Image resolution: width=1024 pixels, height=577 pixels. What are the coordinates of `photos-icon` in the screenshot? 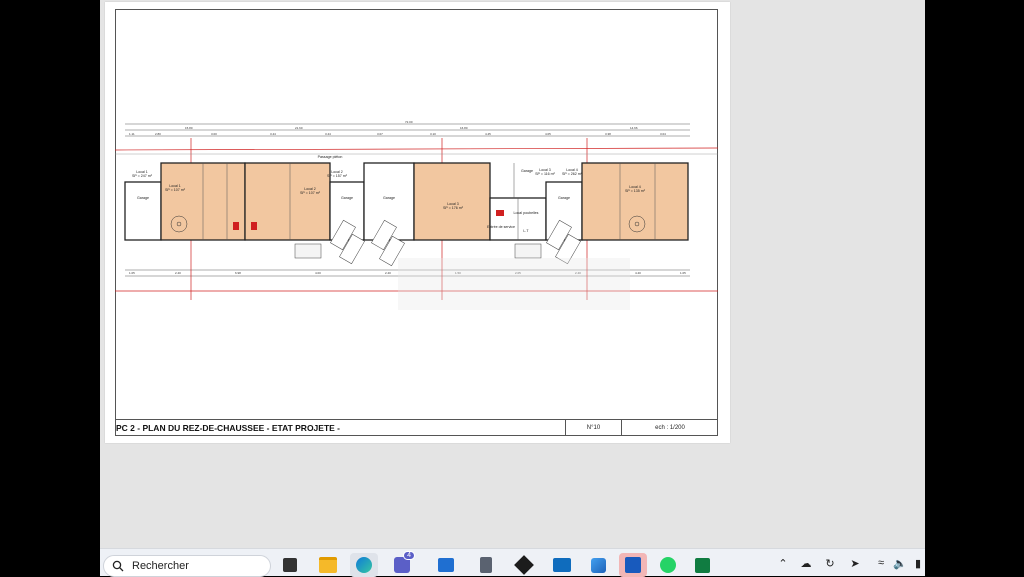 It's located at (598, 565).